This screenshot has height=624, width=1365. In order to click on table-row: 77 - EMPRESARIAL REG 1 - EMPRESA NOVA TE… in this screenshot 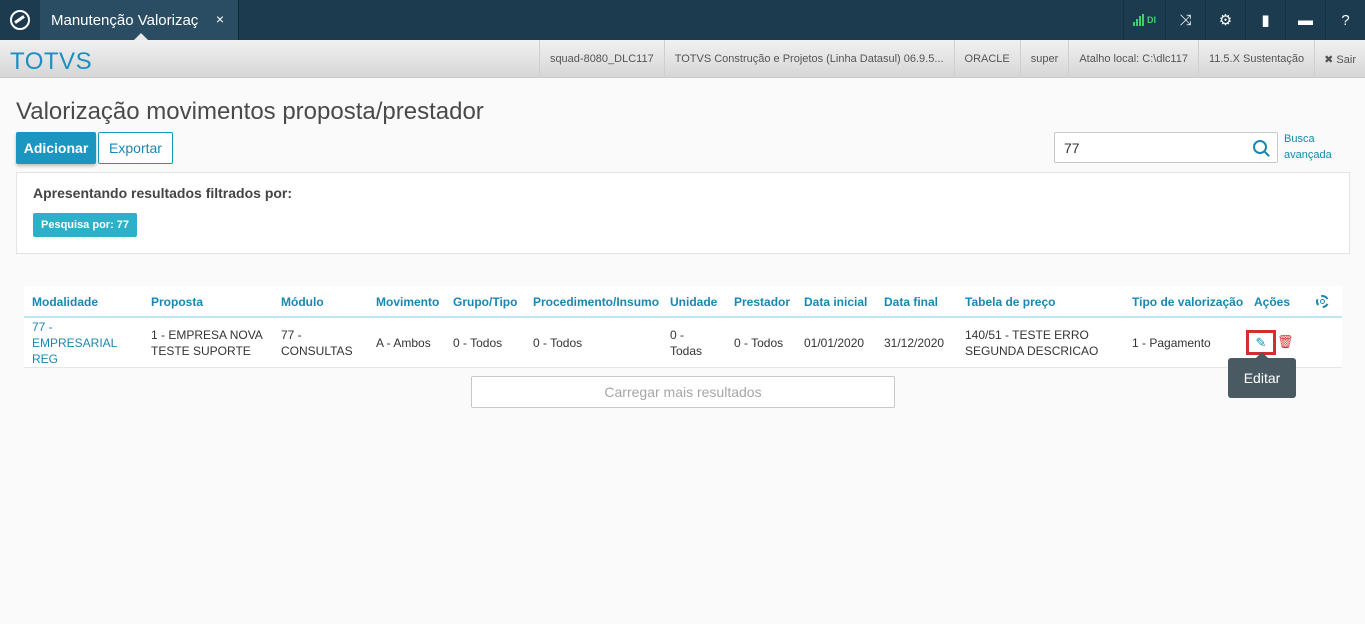, I will do `click(683, 343)`.